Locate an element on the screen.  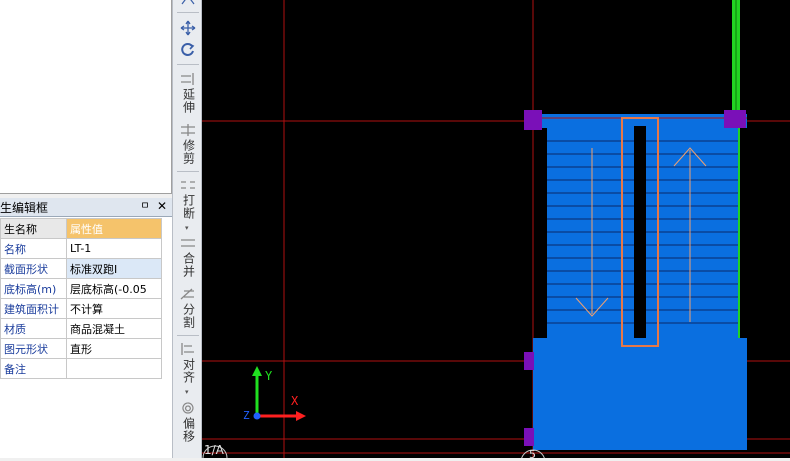
rotate-icon is located at coordinates (188, 50).